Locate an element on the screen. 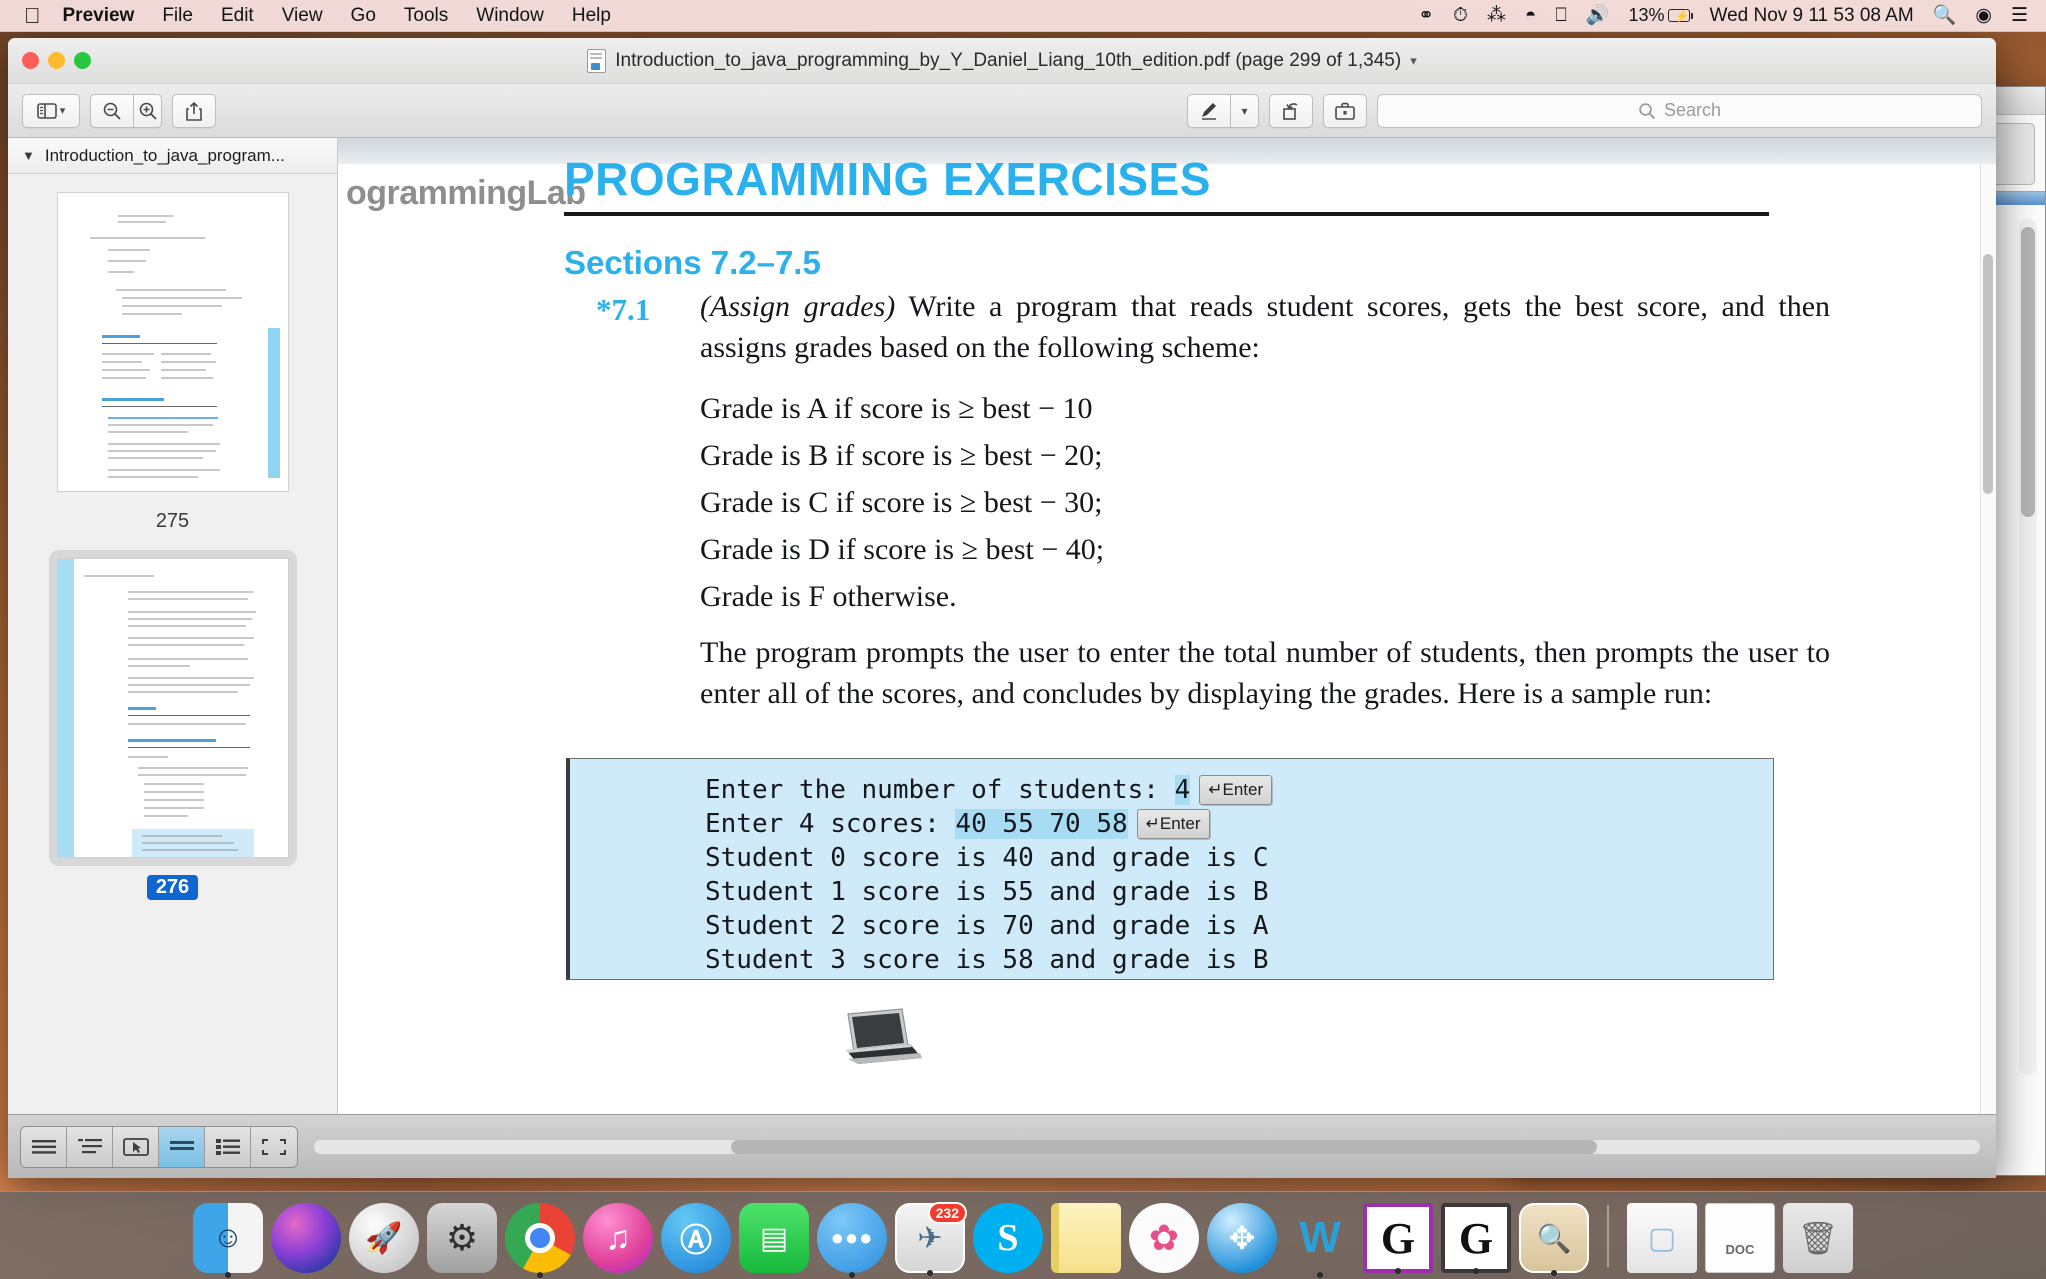 This screenshot has width=2046, height=1279. dock-item-ghostscript-purple: G is located at coordinates (1398, 1238).